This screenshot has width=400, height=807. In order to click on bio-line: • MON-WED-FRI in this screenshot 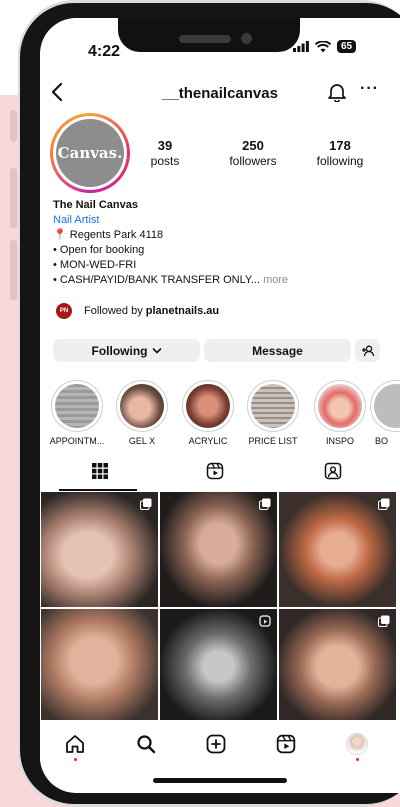, I will do `click(95, 265)`.